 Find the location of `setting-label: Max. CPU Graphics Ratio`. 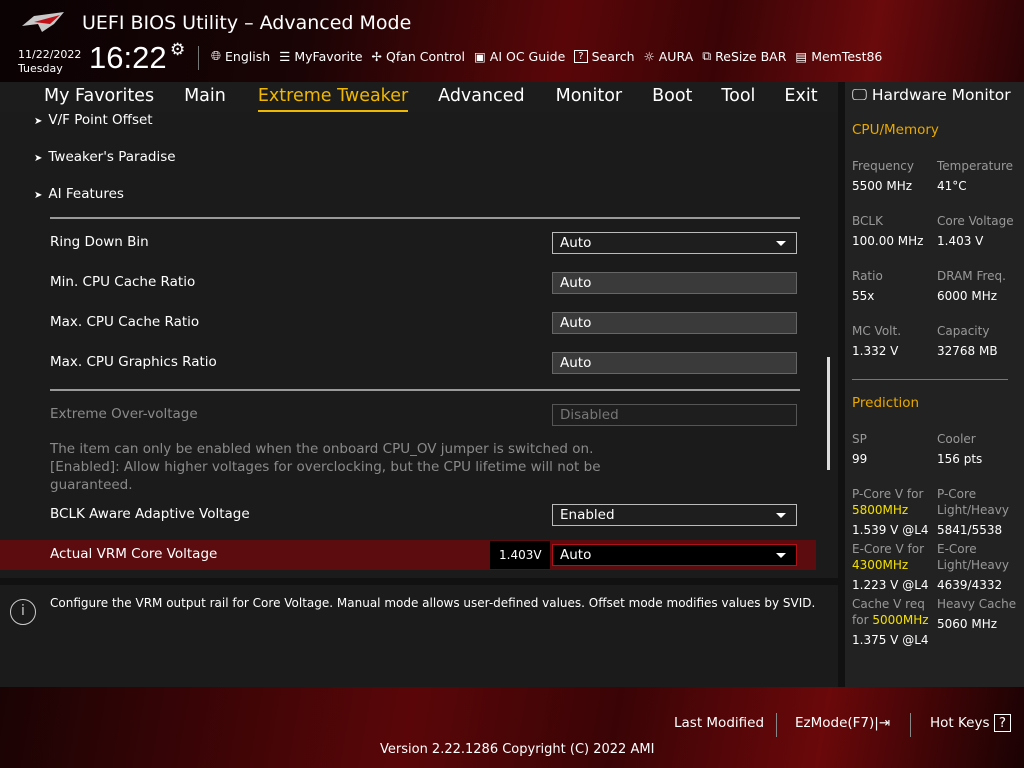

setting-label: Max. CPU Graphics Ratio is located at coordinates (133, 362).